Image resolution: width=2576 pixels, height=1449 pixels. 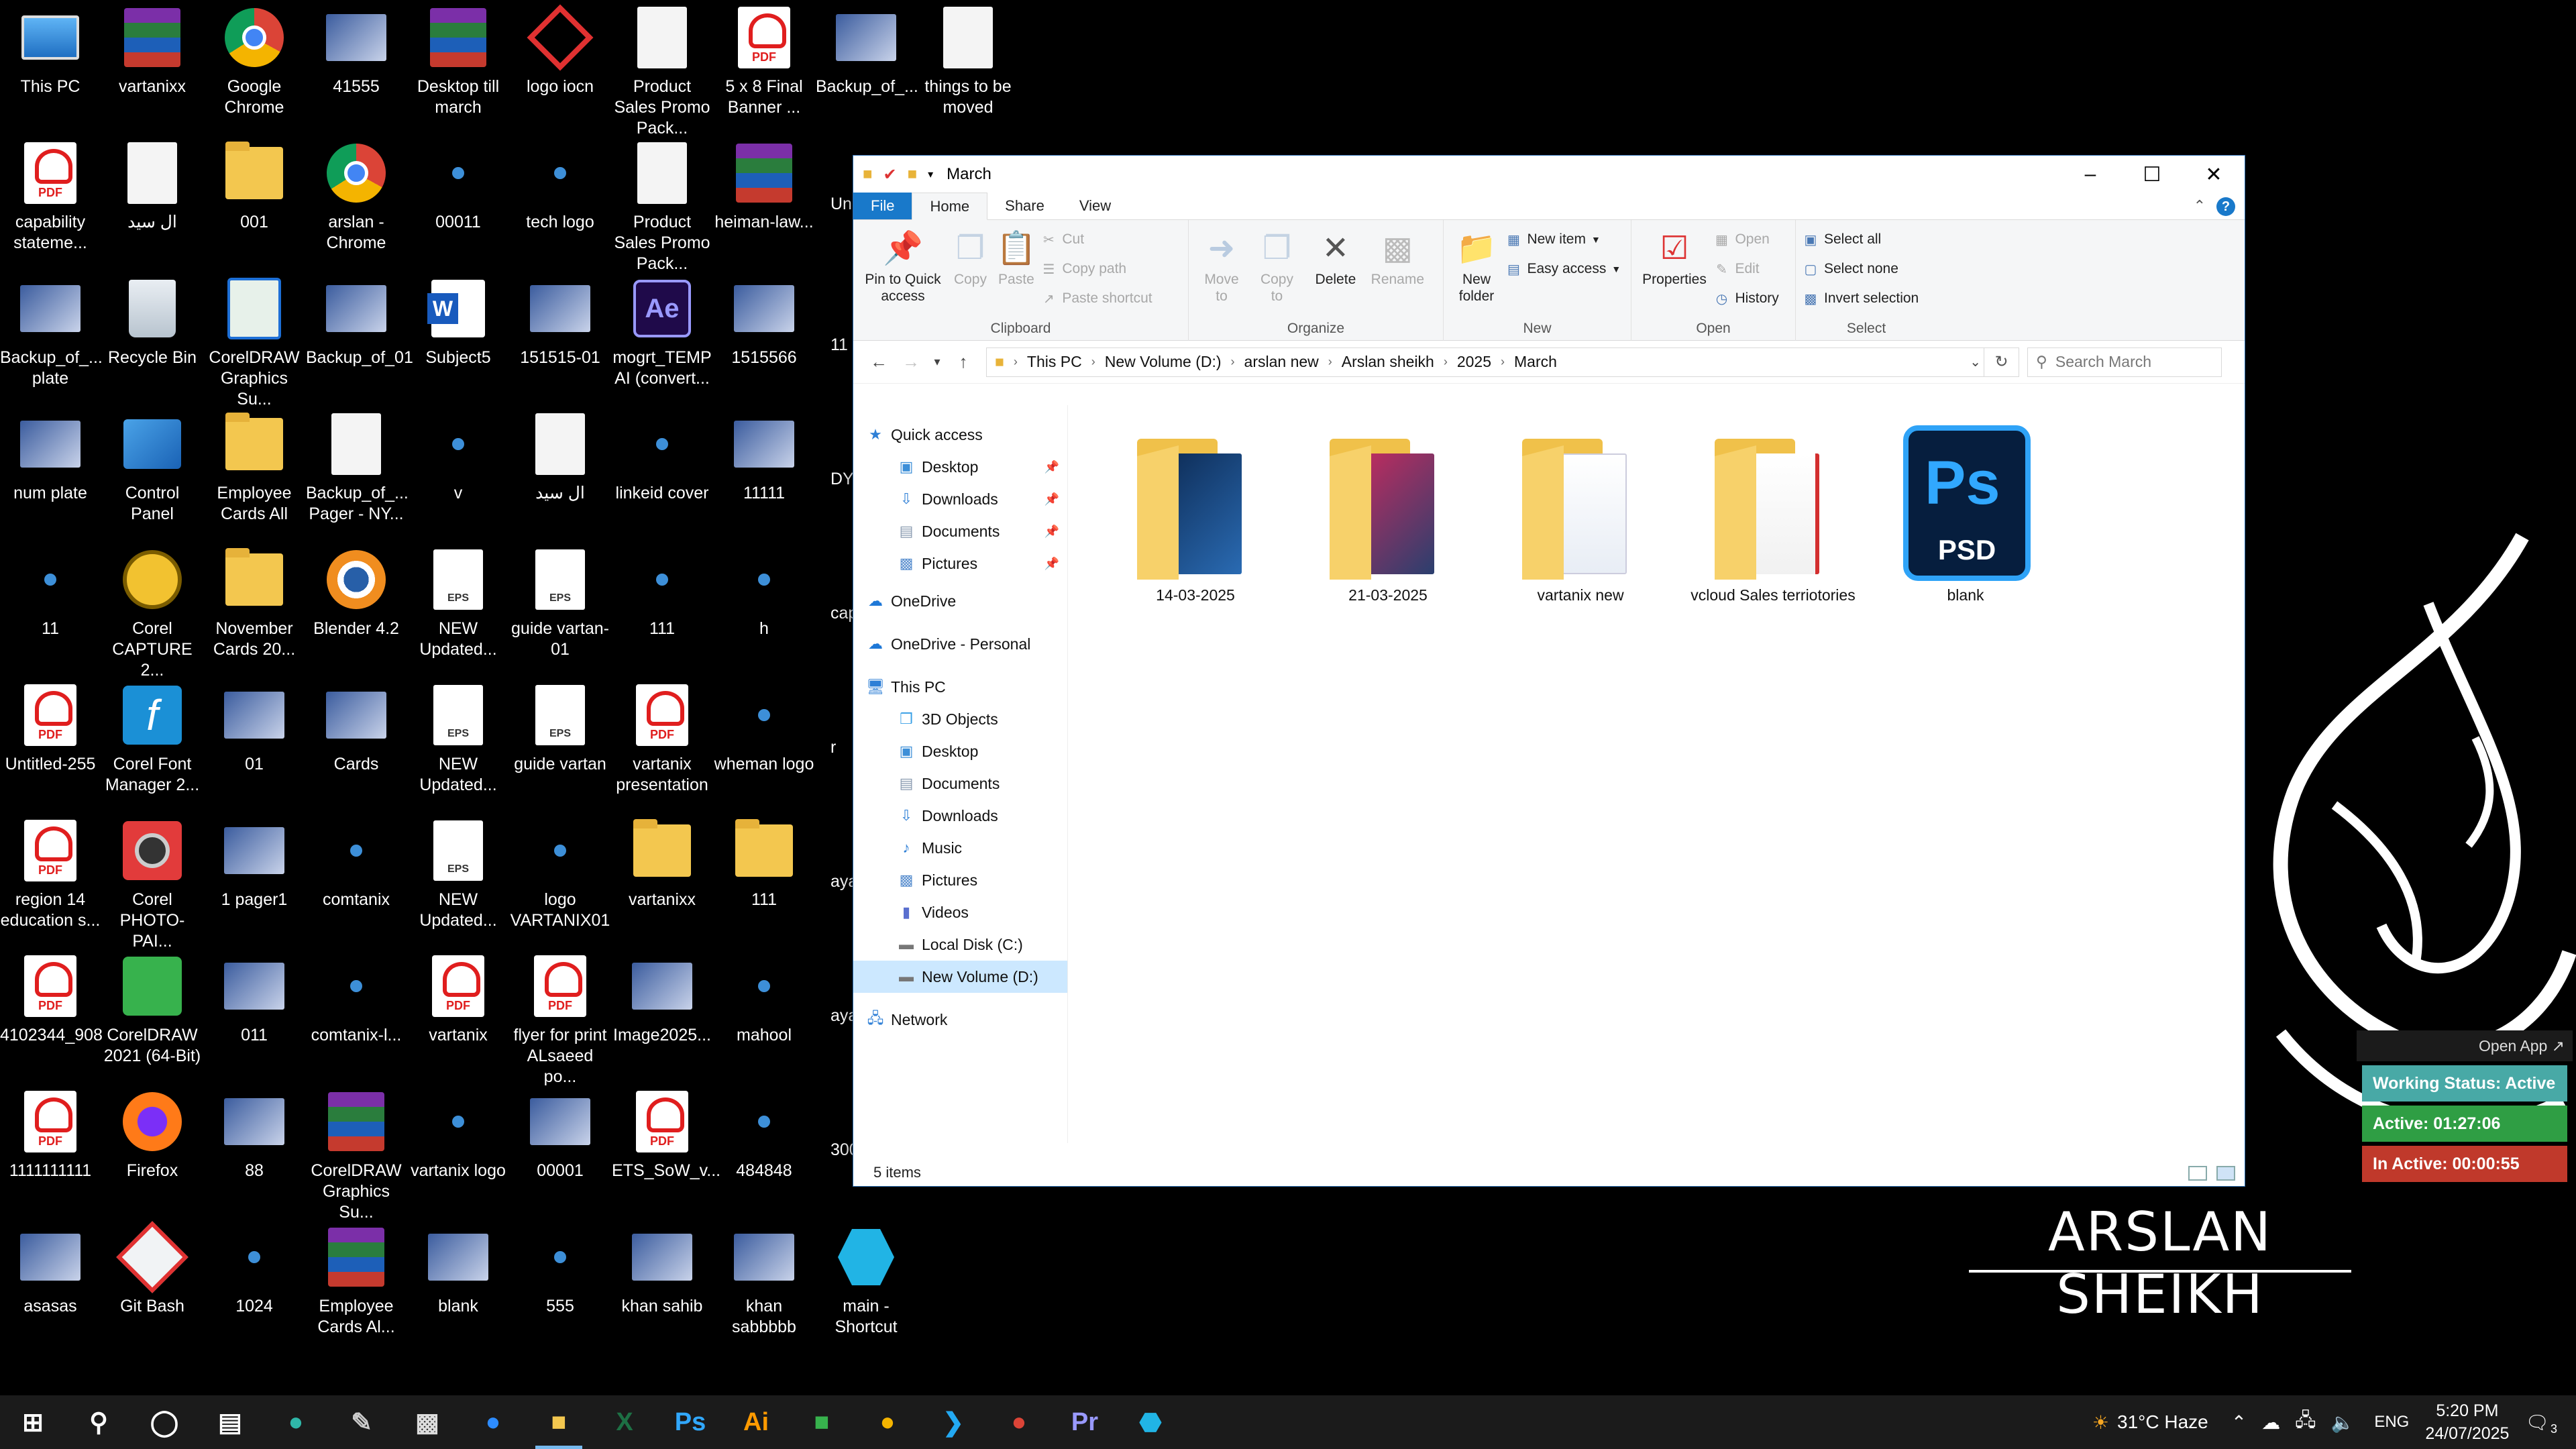 I want to click on desktop-icon-backup-of-01: Backup_of_01, so click(x=359, y=322).